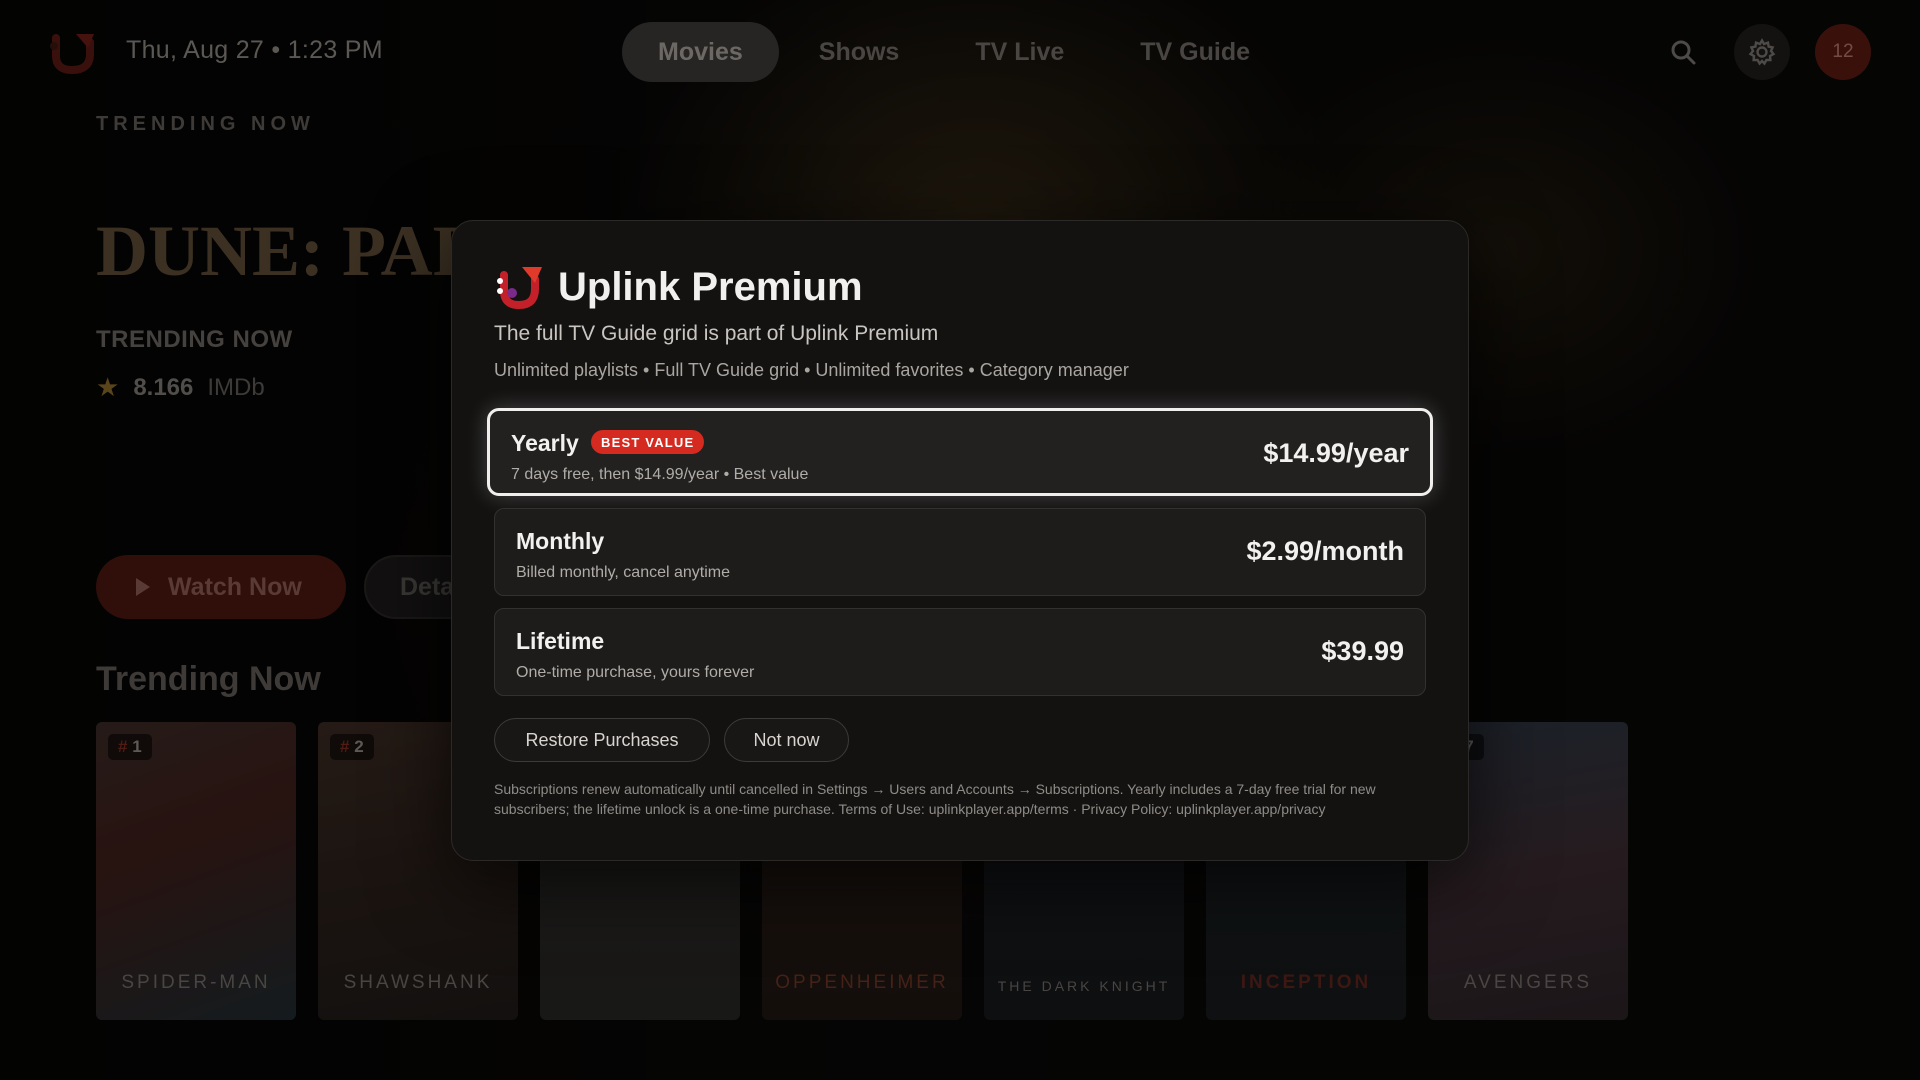  Describe the element at coordinates (519, 288) in the screenshot. I see `uplink-logo-icon` at that location.